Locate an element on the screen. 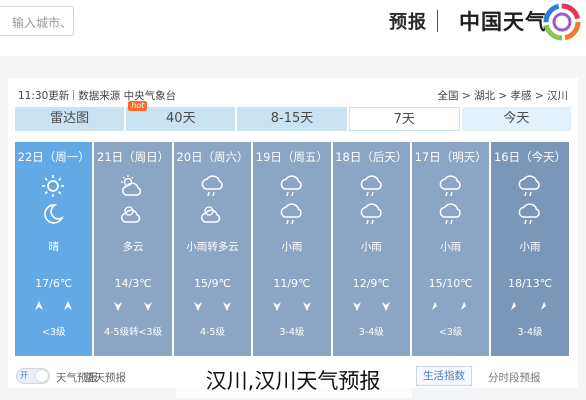 Image resolution: width=586 pixels, height=400 pixels. wind-level: 4-5级转<3级 is located at coordinates (133, 332).